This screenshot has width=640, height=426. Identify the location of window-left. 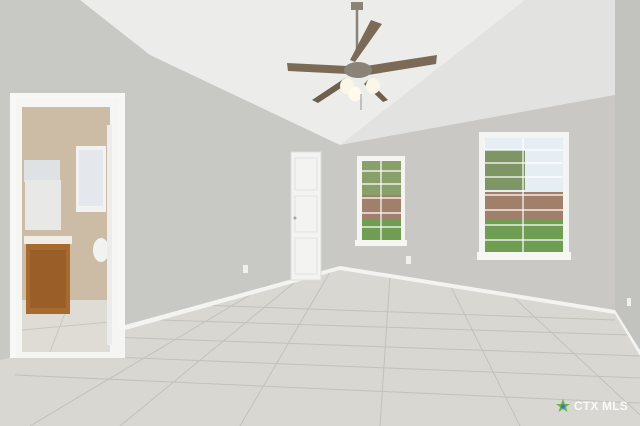
(381, 201).